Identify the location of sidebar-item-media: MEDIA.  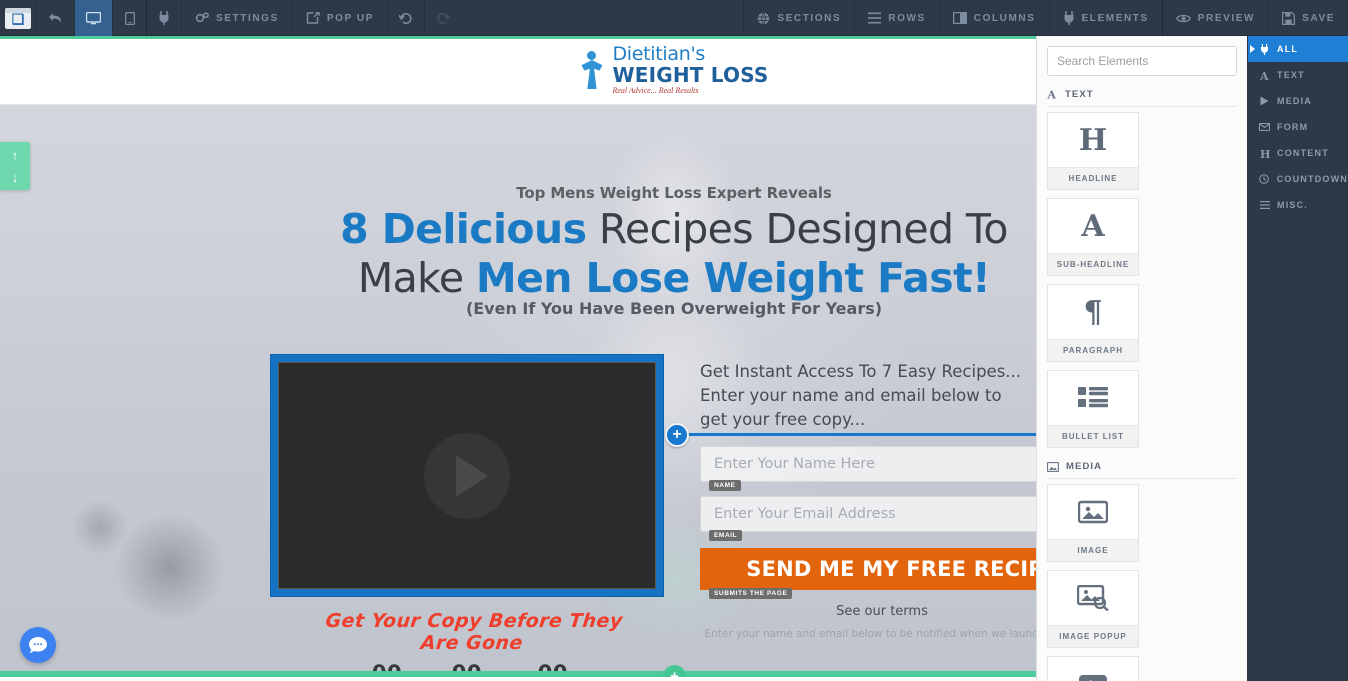
(1298, 101).